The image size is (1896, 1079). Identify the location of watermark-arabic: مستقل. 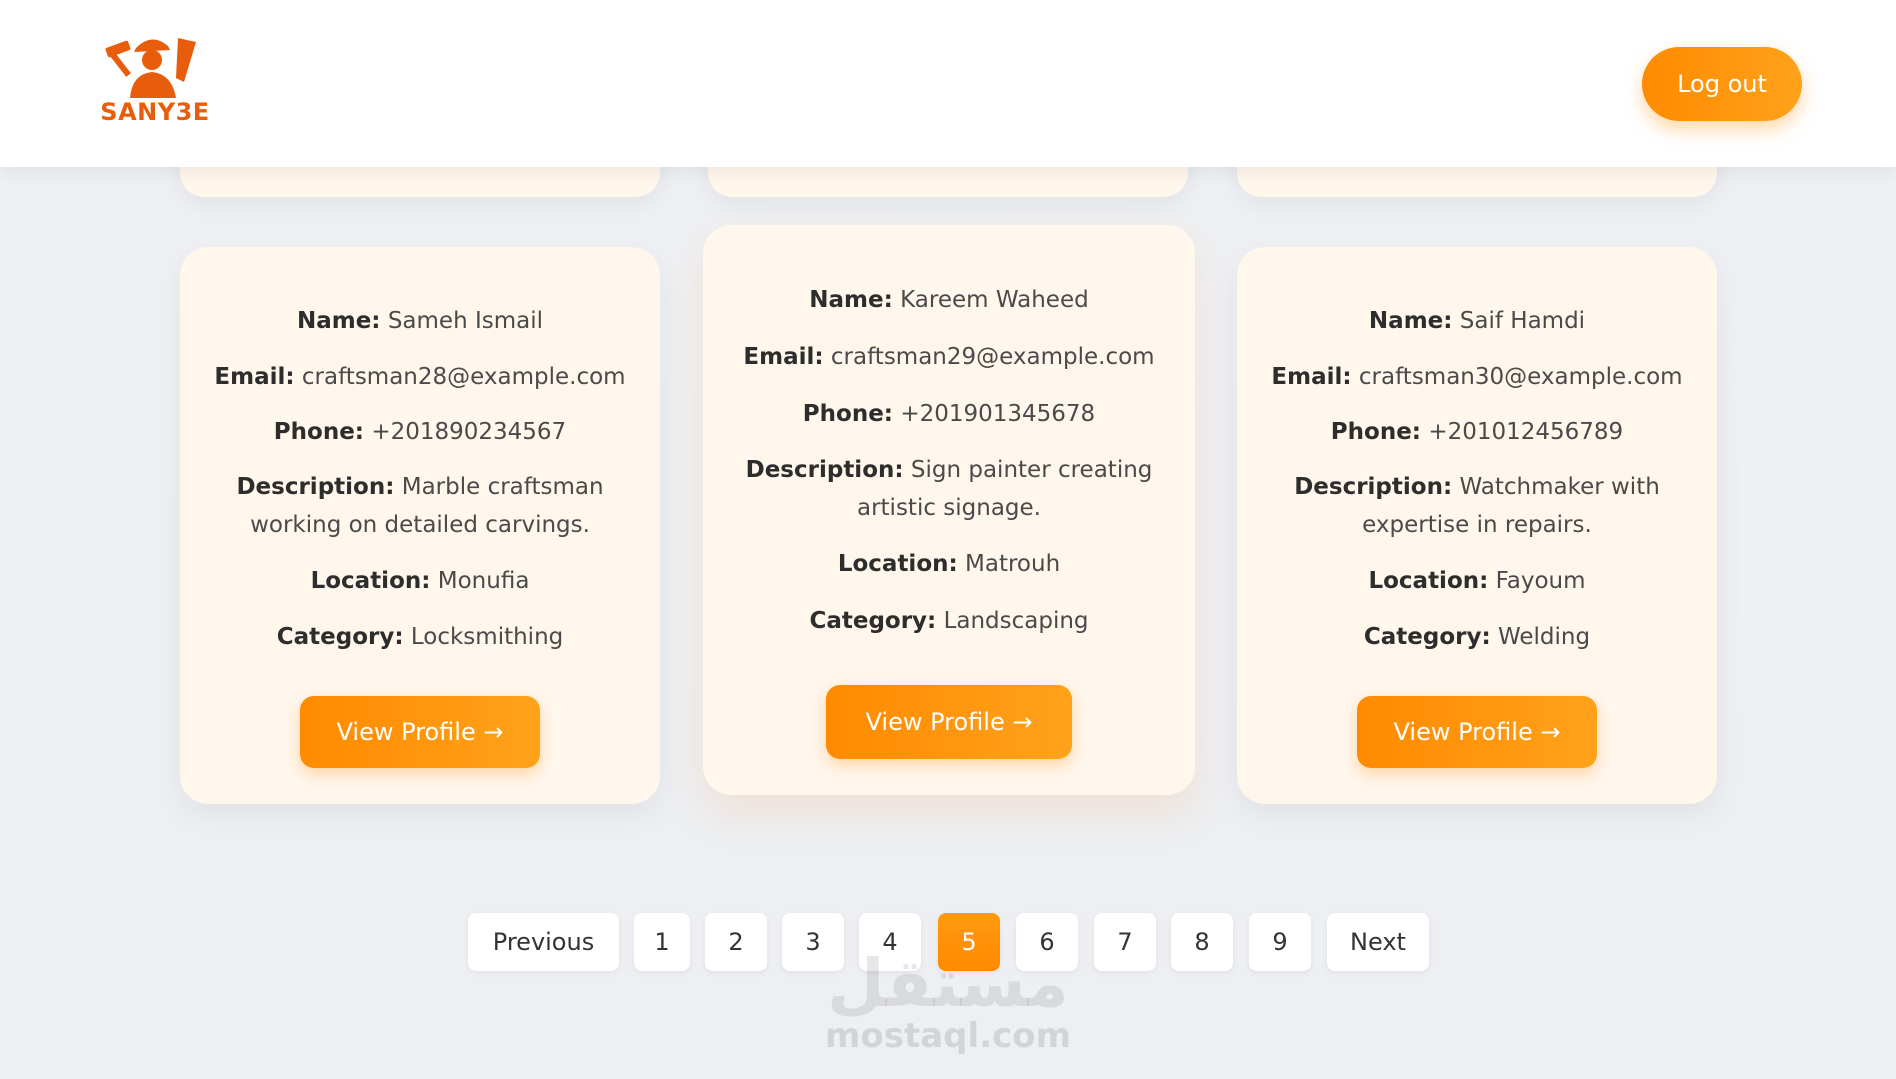
(948, 983).